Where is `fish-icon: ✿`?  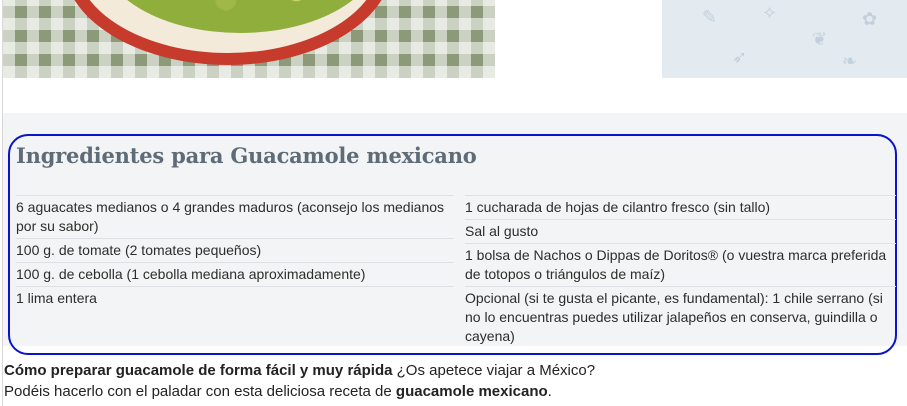
fish-icon: ✿ is located at coordinates (870, 19).